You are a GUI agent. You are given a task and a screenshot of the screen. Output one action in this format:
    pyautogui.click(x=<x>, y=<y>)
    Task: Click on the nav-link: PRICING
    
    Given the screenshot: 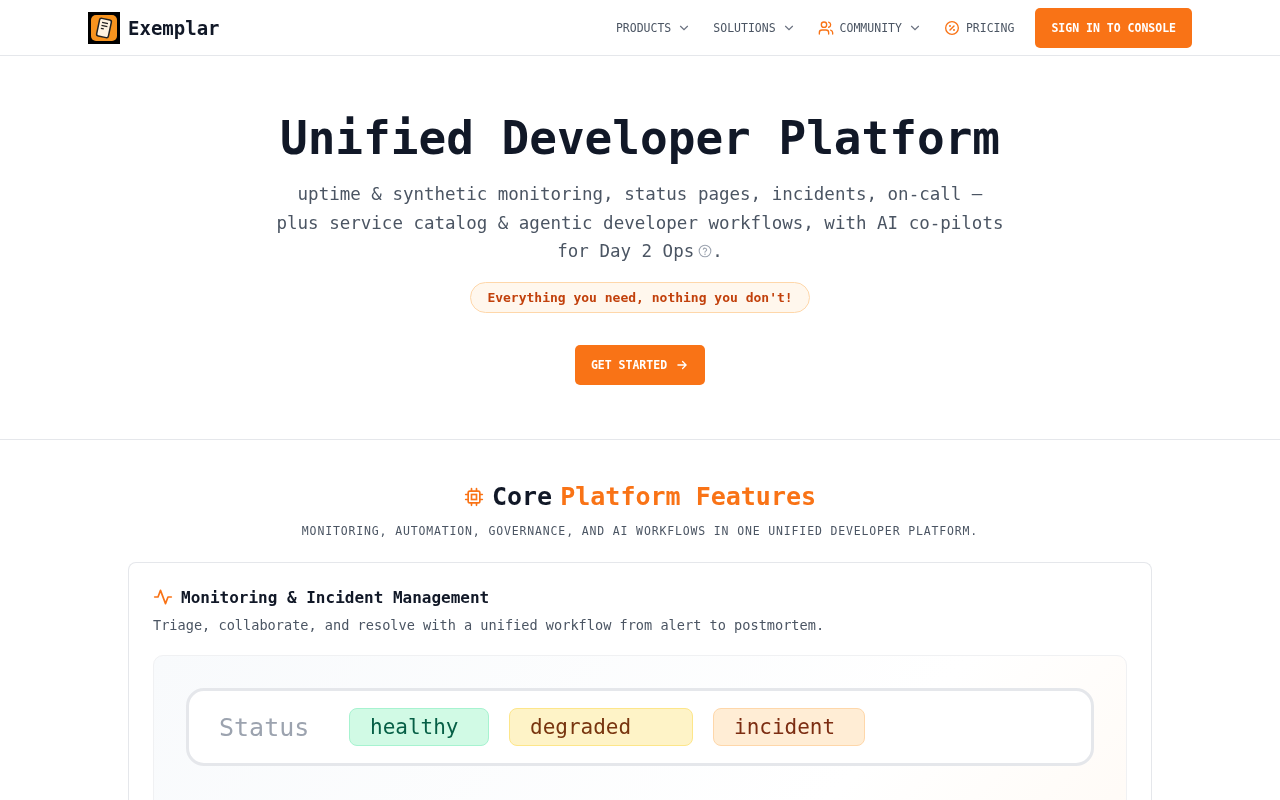 What is the action you would take?
    pyautogui.click(x=979, y=27)
    